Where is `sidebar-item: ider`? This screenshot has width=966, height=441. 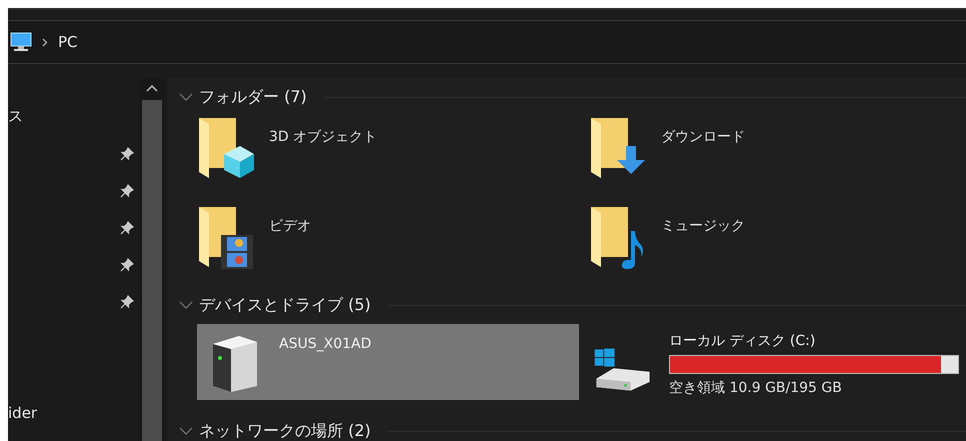
sidebar-item: ider is located at coordinates (23, 413).